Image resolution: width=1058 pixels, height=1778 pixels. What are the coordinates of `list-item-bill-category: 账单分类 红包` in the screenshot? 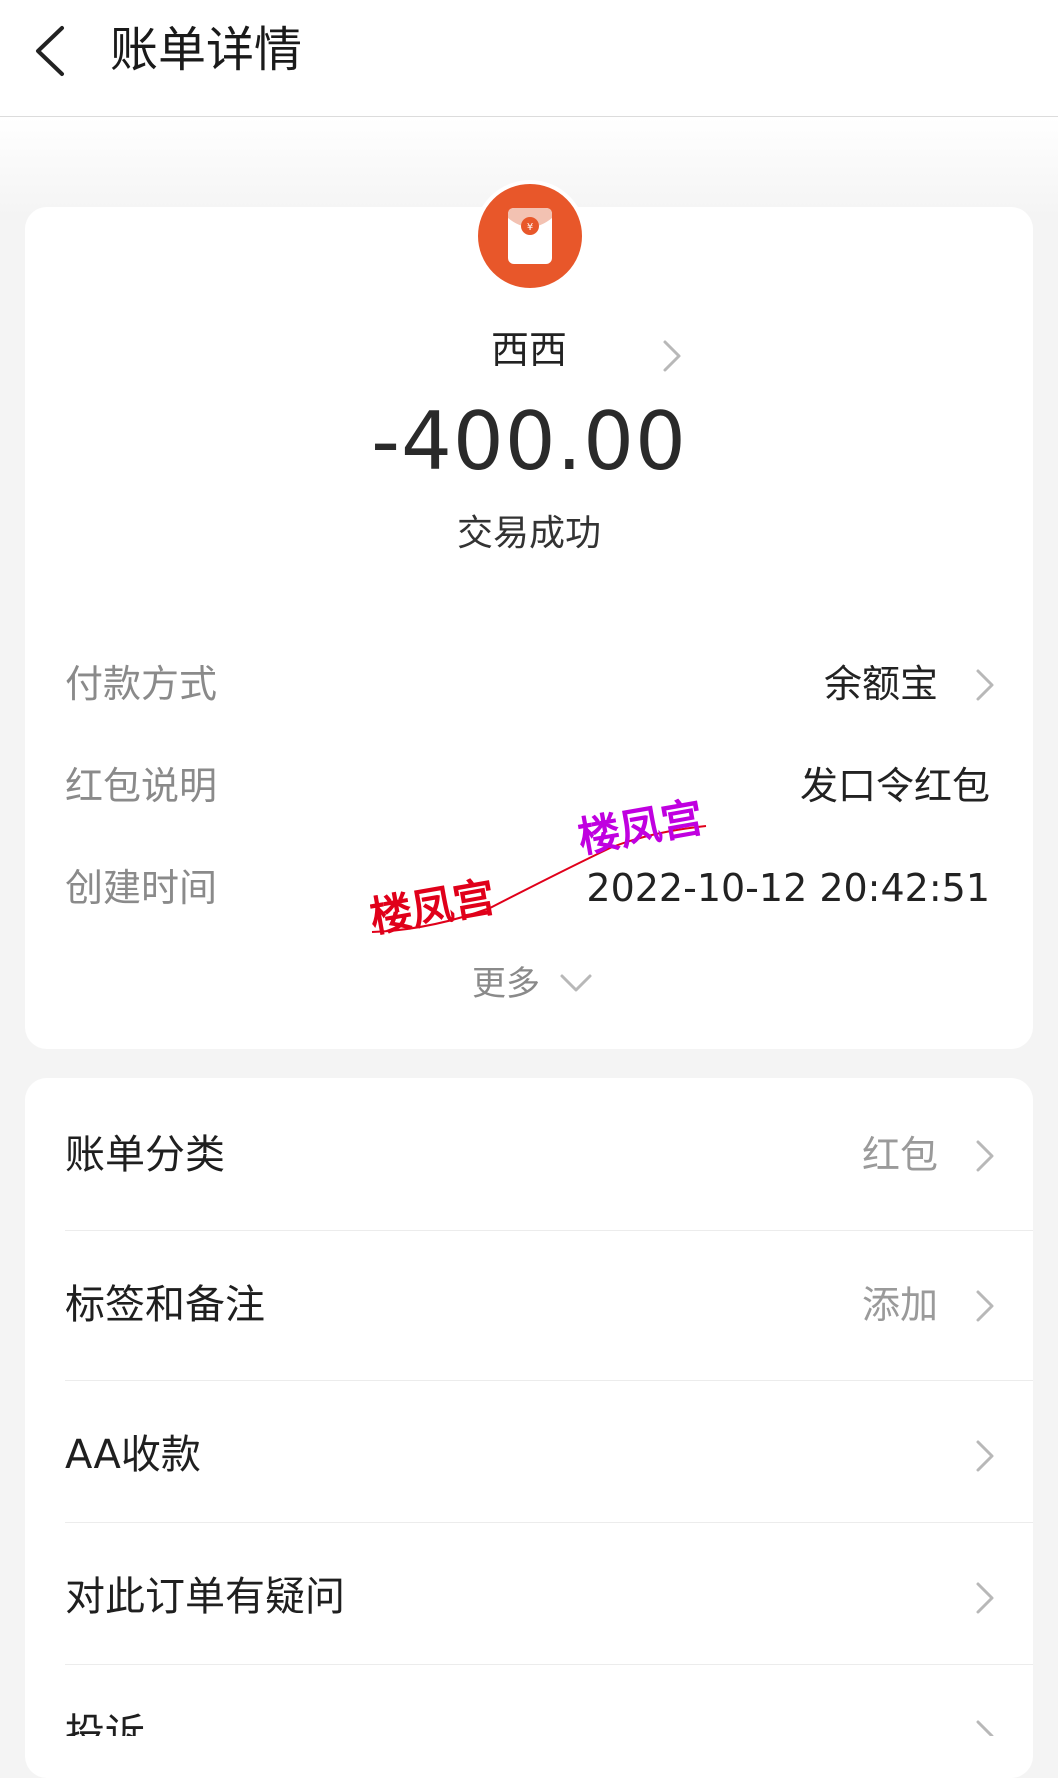 It's located at (529, 1155).